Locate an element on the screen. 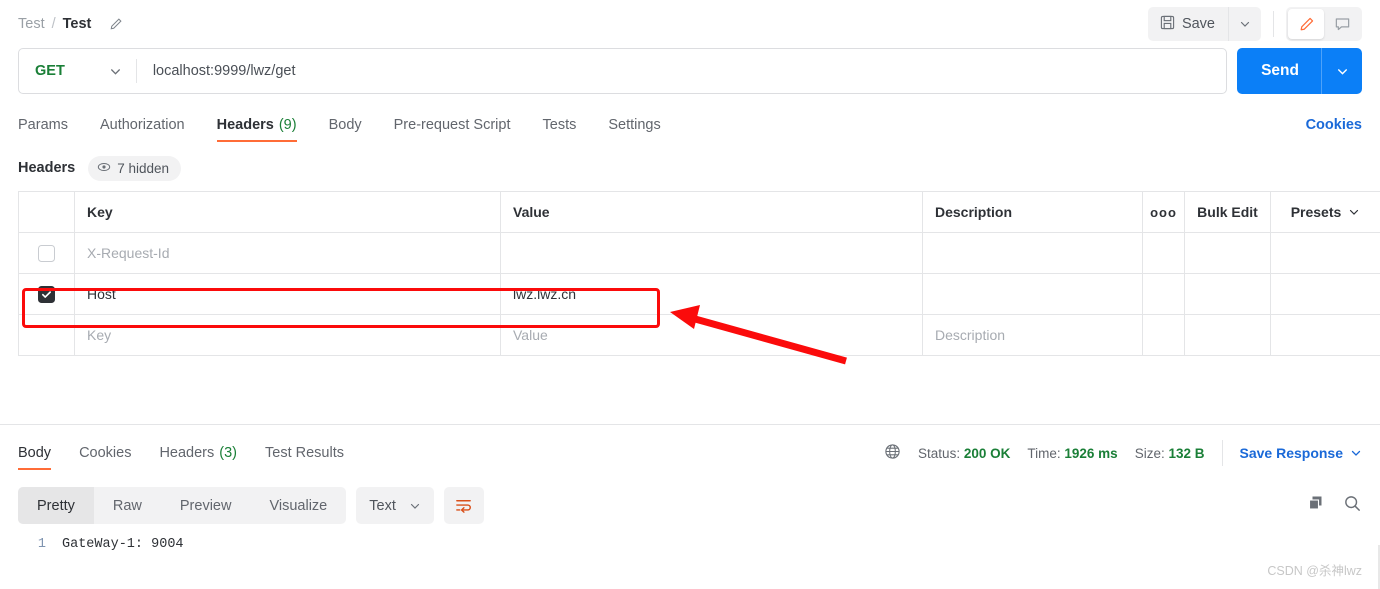 The height and width of the screenshot is (589, 1380). body-view-pretty: Pretty is located at coordinates (56, 505).